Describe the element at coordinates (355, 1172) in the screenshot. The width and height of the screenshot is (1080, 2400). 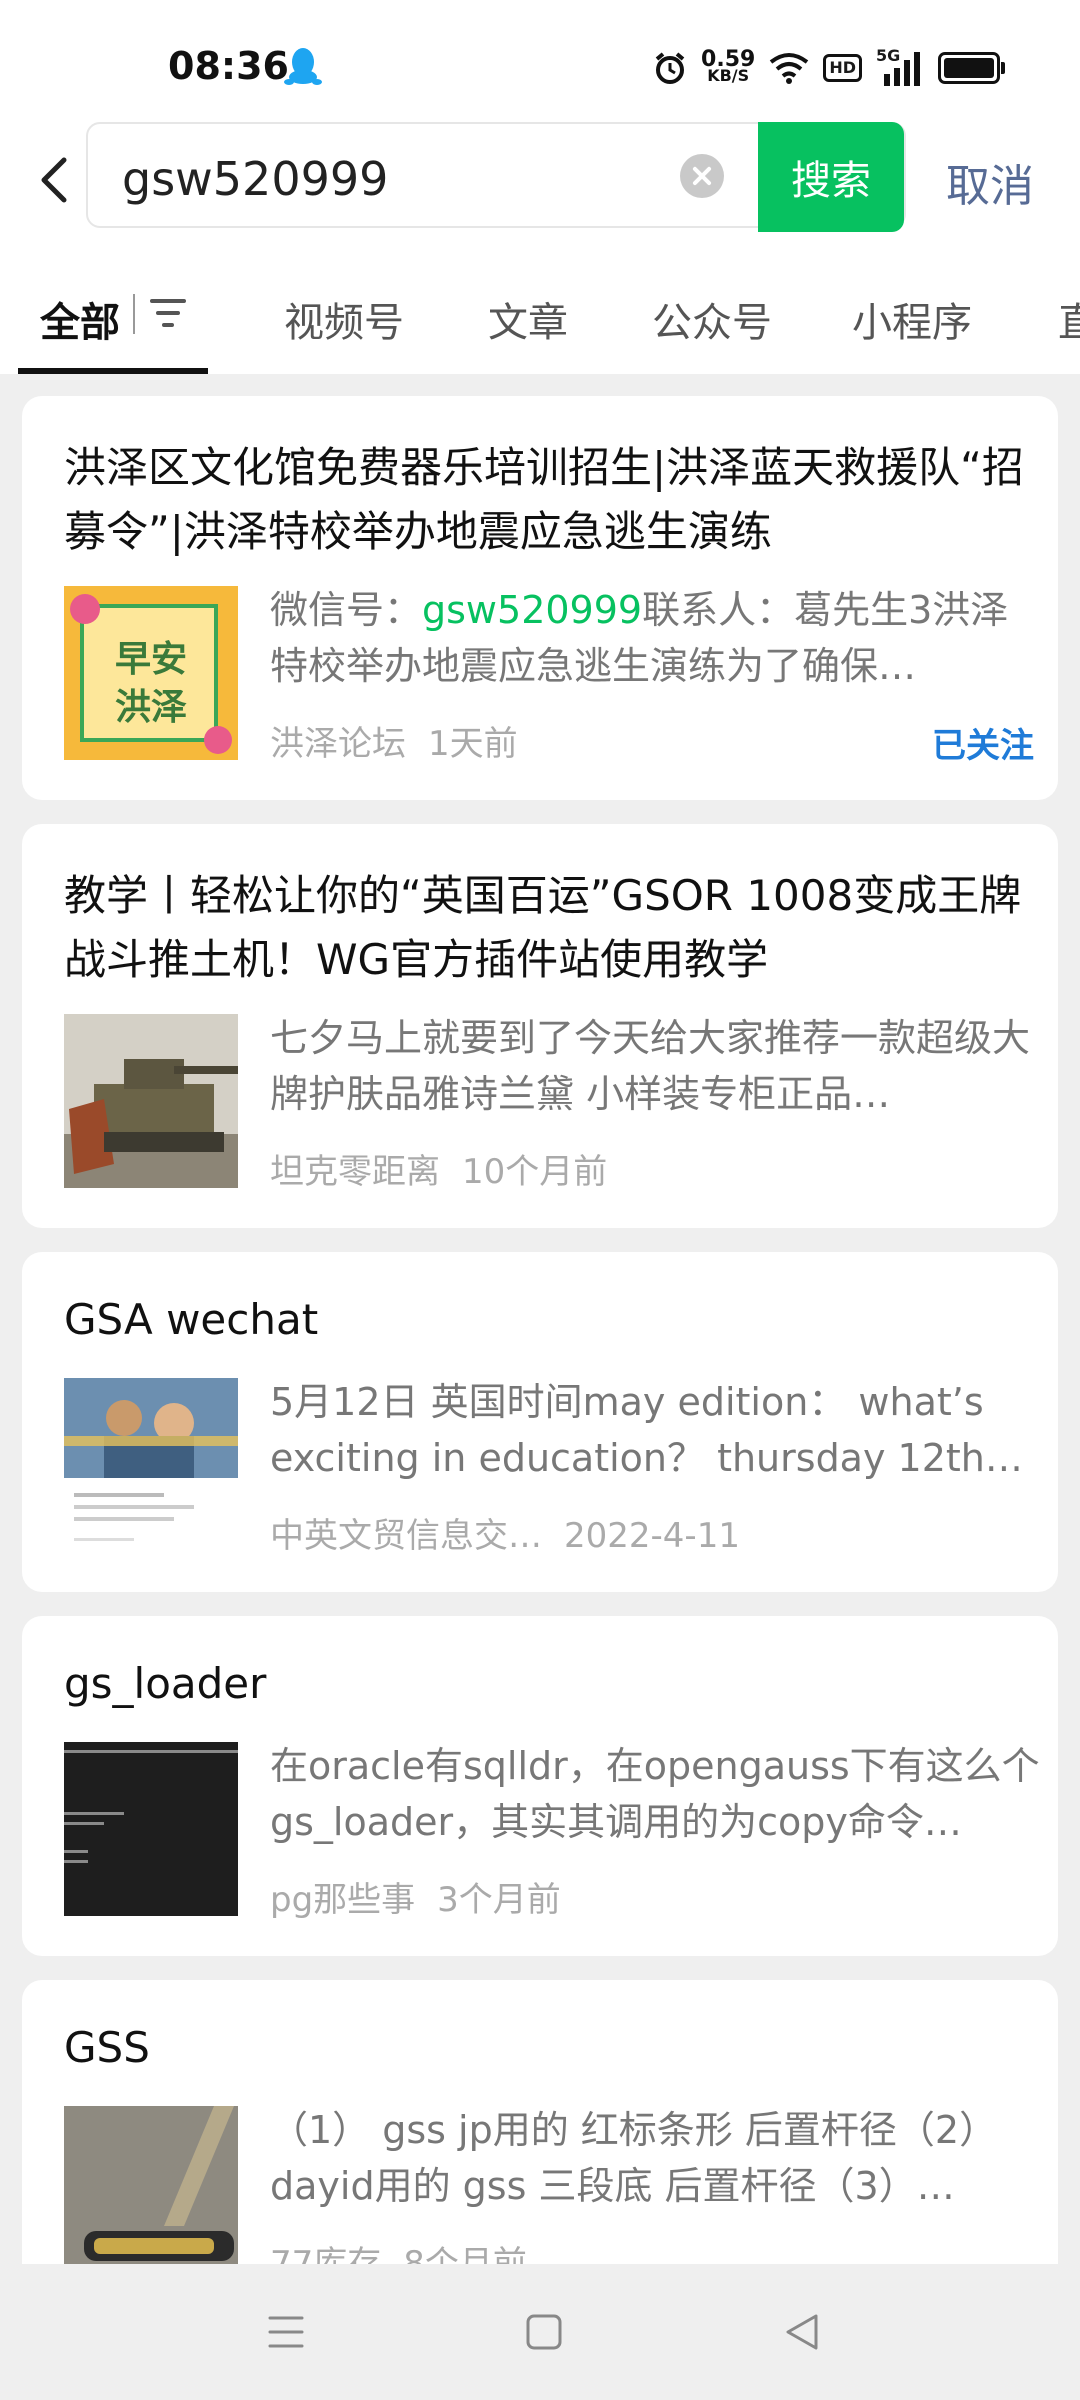
I see `result-source: 坦克零距离` at that location.